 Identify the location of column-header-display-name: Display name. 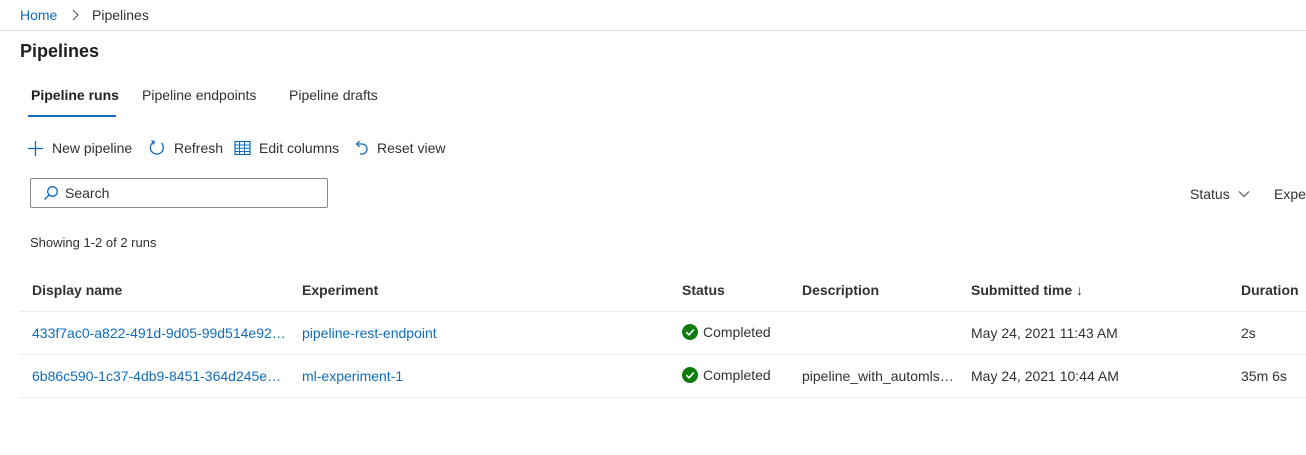
(77, 290).